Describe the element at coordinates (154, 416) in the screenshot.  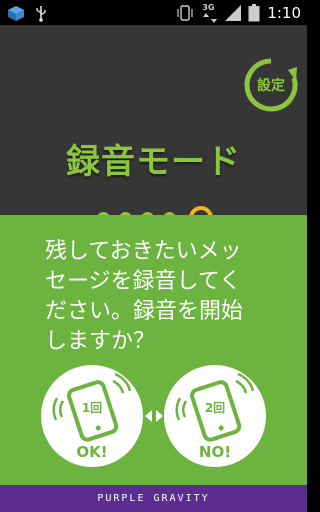
I see `swap-arrows-icon` at that location.